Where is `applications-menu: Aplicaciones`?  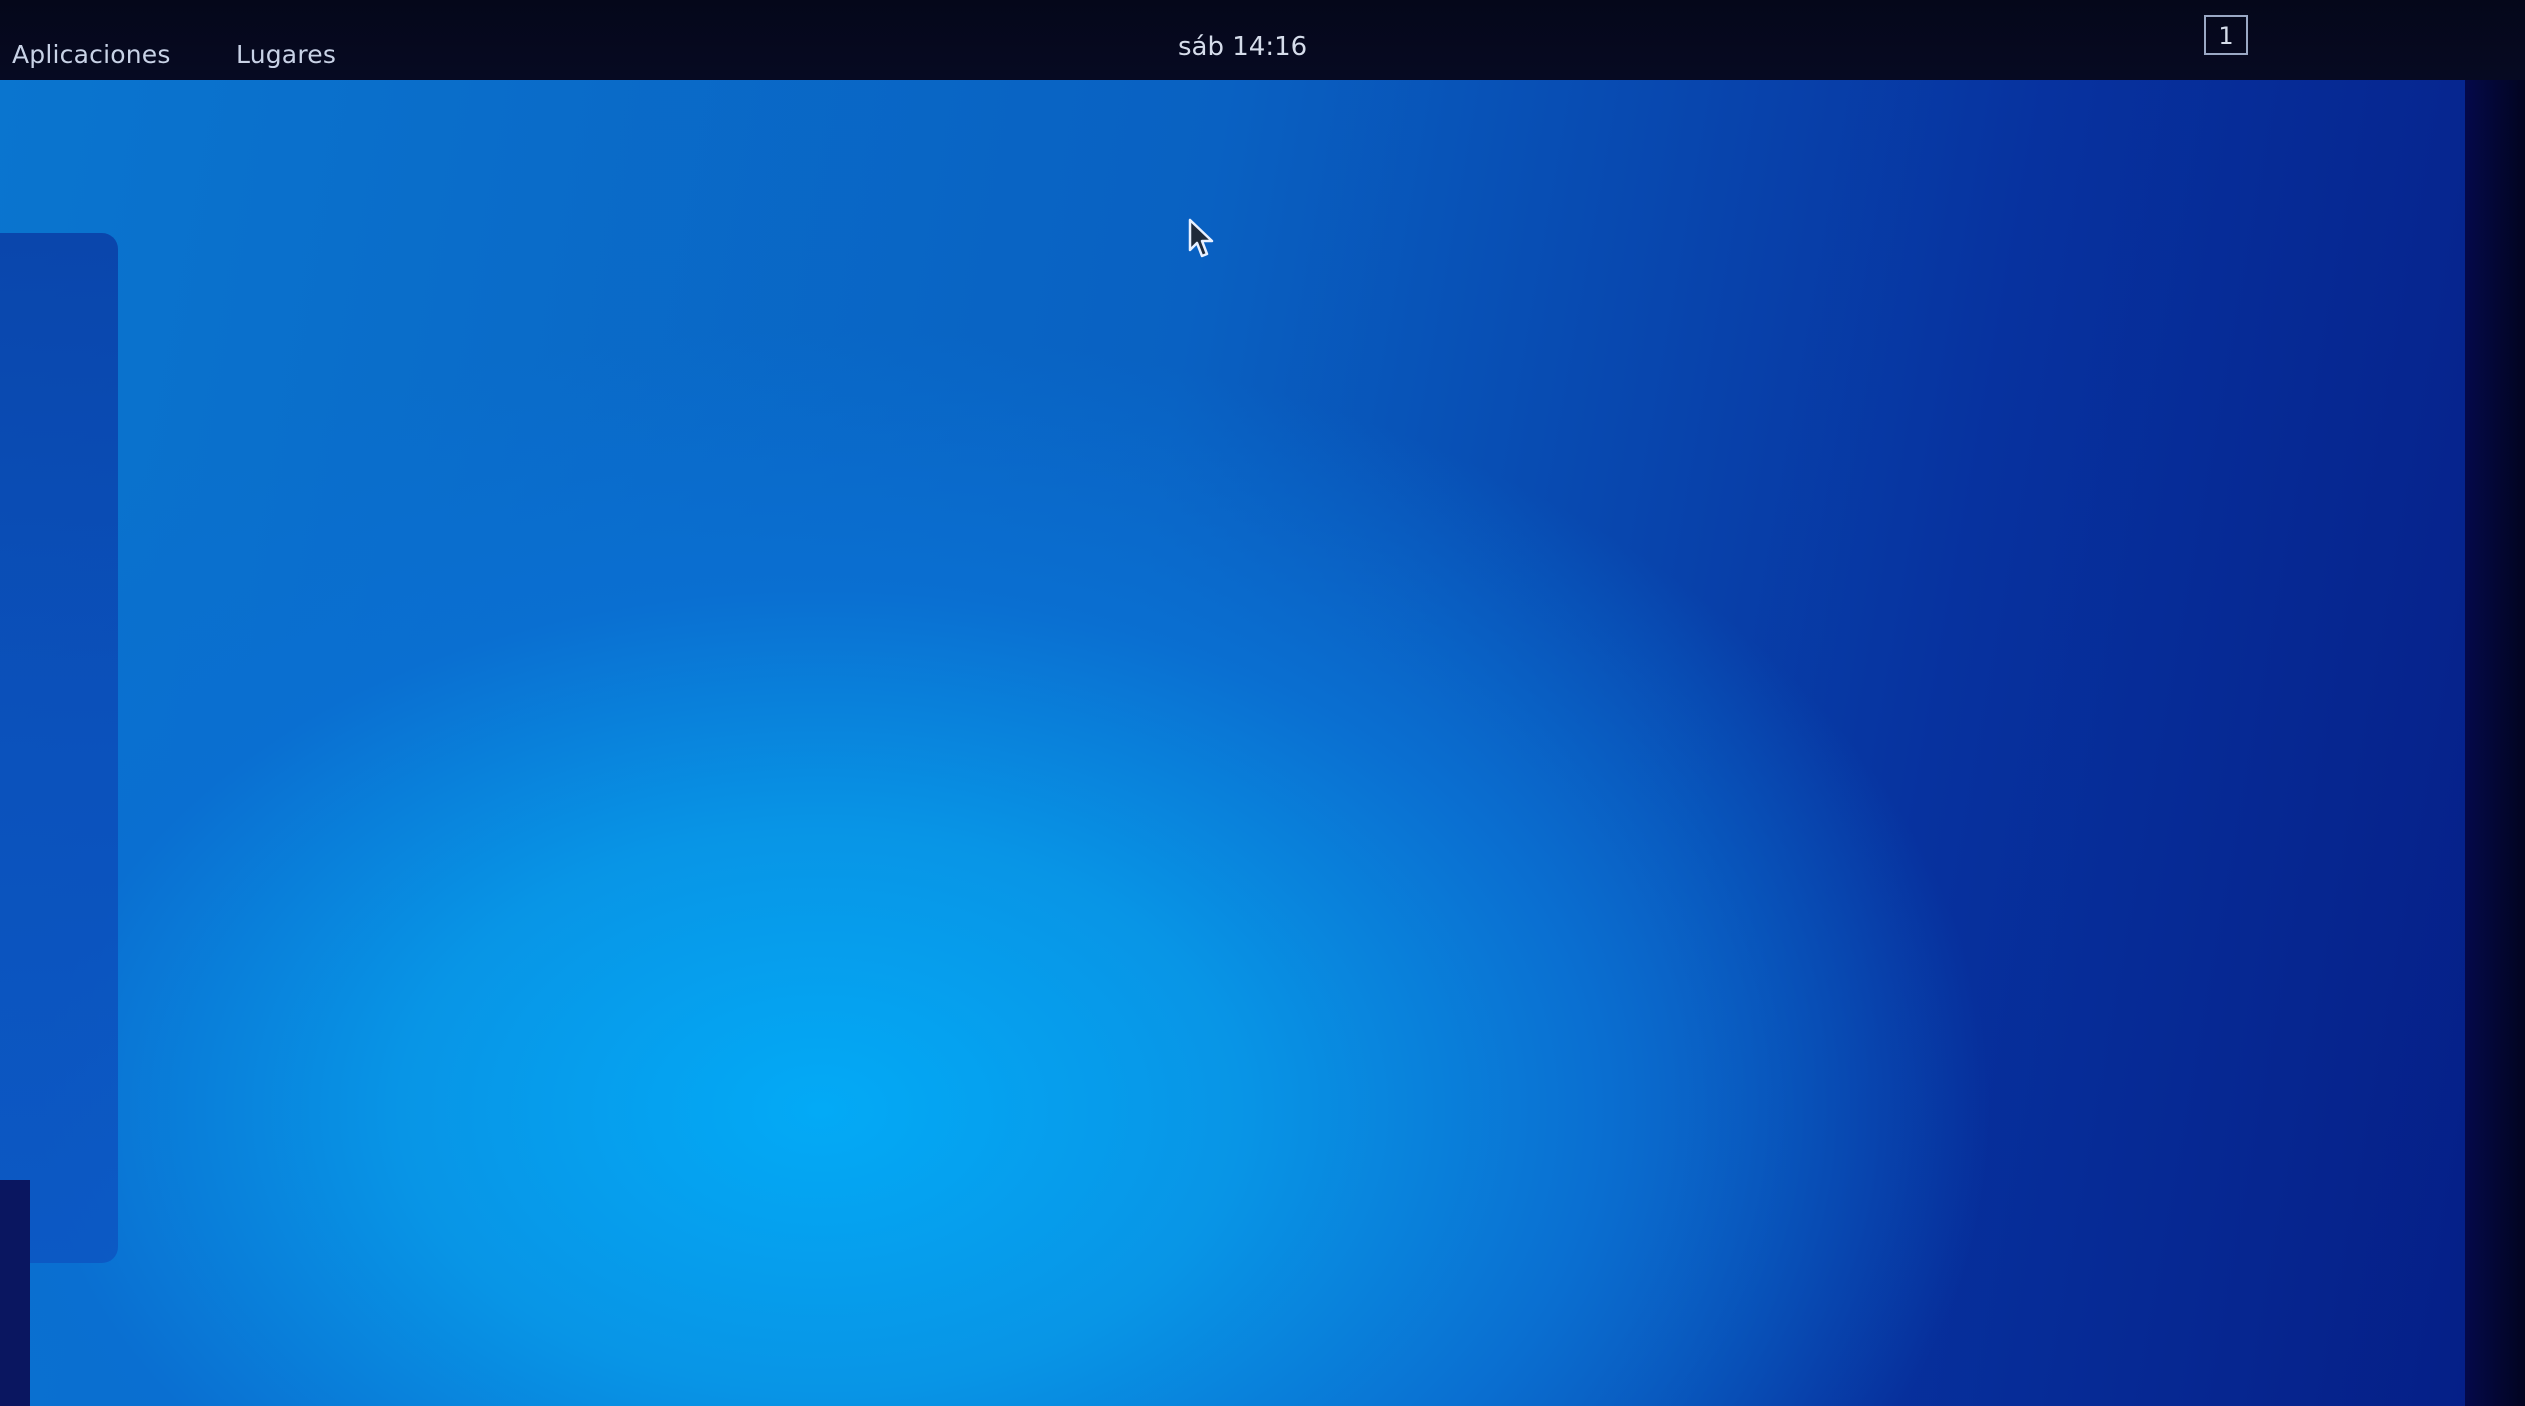 applications-menu: Aplicaciones is located at coordinates (91, 54).